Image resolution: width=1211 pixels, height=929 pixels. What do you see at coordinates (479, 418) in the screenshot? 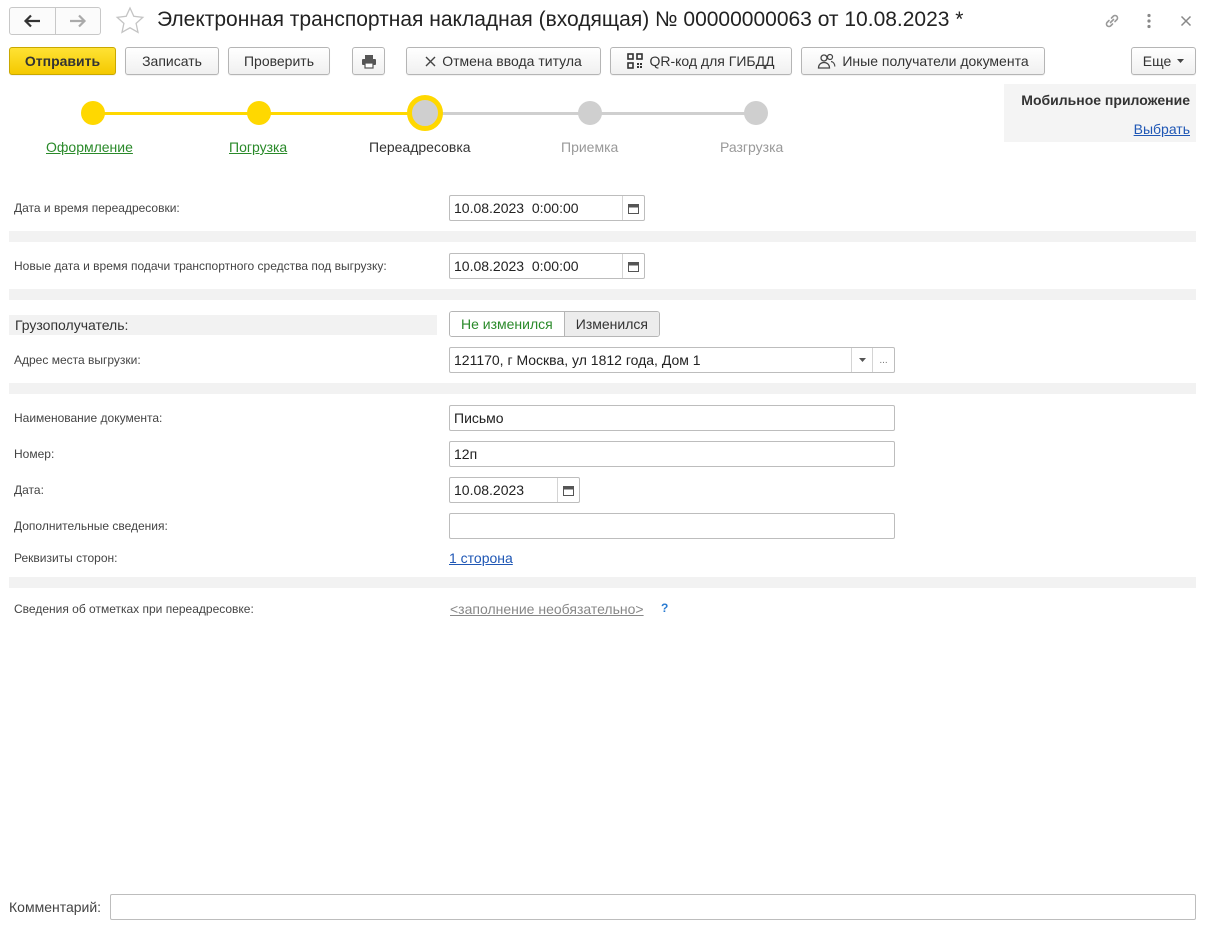
I see `document-name-value: Письмо` at bounding box center [479, 418].